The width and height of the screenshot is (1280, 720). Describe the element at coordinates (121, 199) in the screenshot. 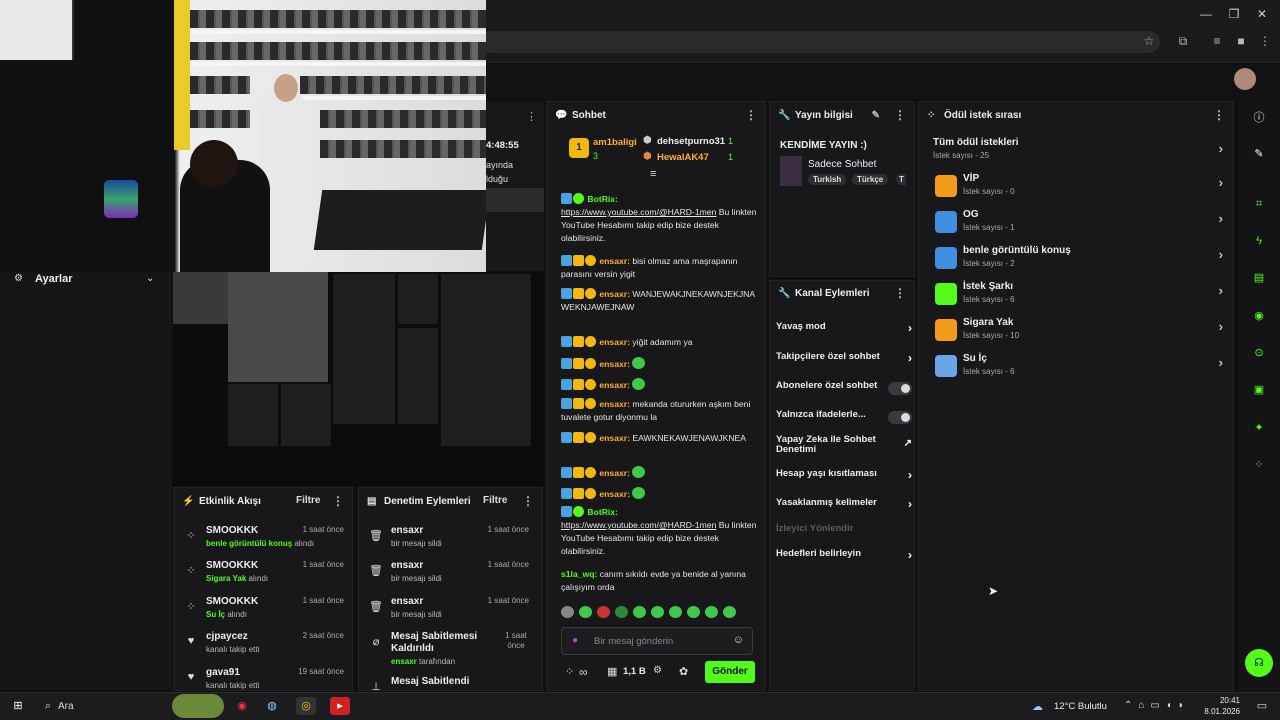

I see `rgb-light` at that location.